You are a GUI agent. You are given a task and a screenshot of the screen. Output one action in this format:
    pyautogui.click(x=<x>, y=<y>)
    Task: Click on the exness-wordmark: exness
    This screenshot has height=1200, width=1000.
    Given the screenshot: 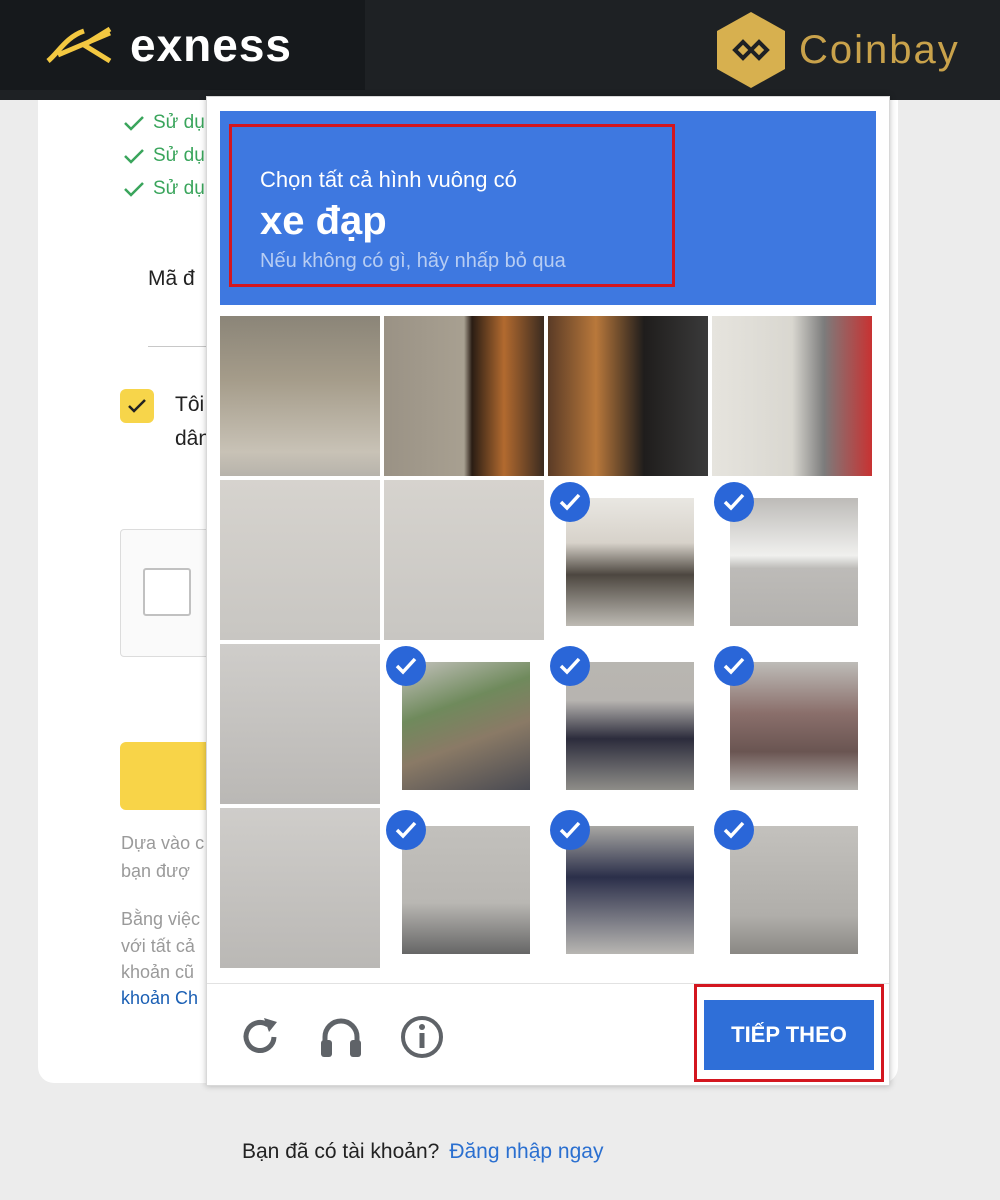 What is the action you would take?
    pyautogui.click(x=211, y=45)
    